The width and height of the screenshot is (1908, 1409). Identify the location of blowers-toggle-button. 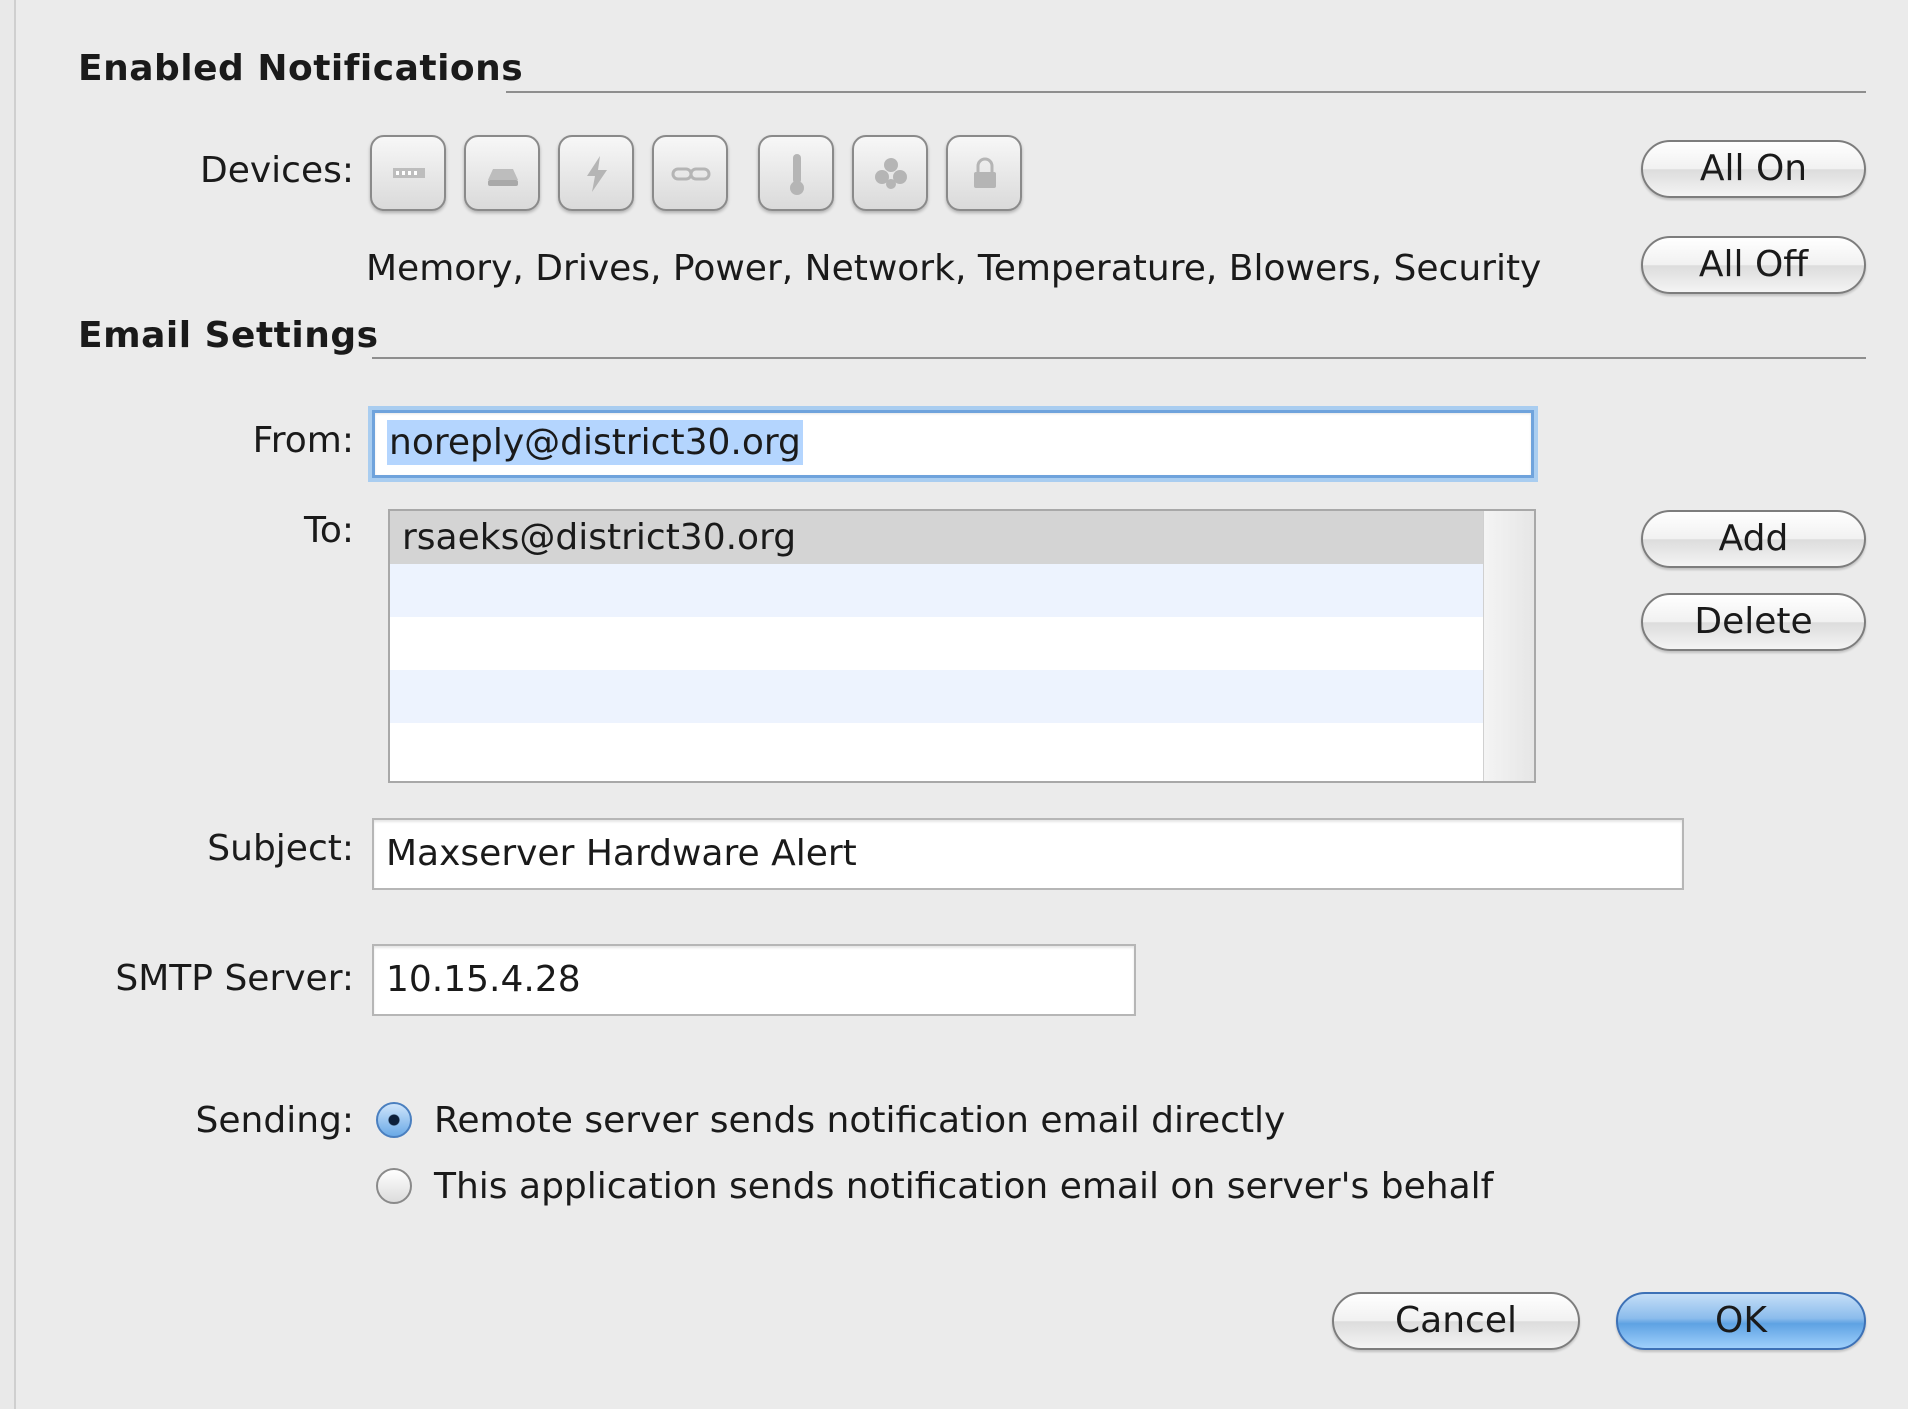
(890, 173).